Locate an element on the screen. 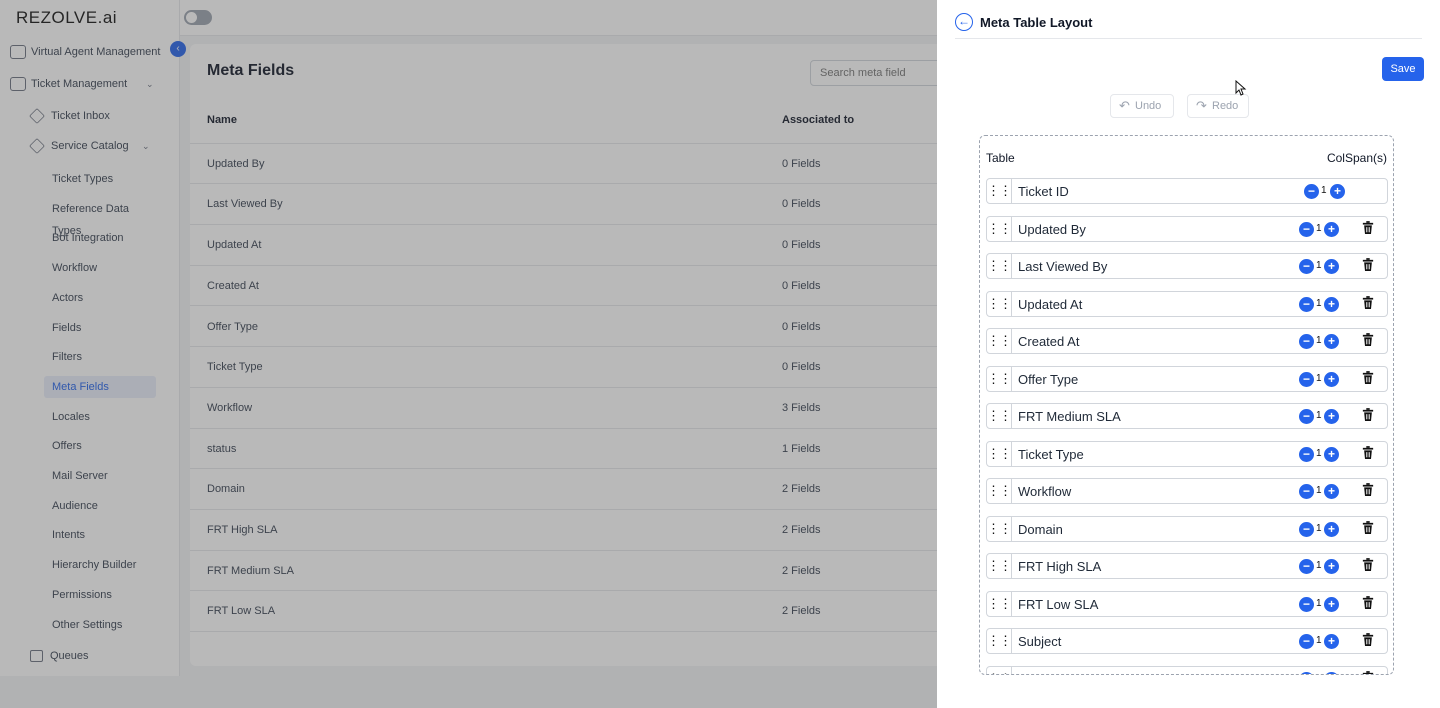 The height and width of the screenshot is (708, 1440). redo-icon: ↷ is located at coordinates (1201, 105).